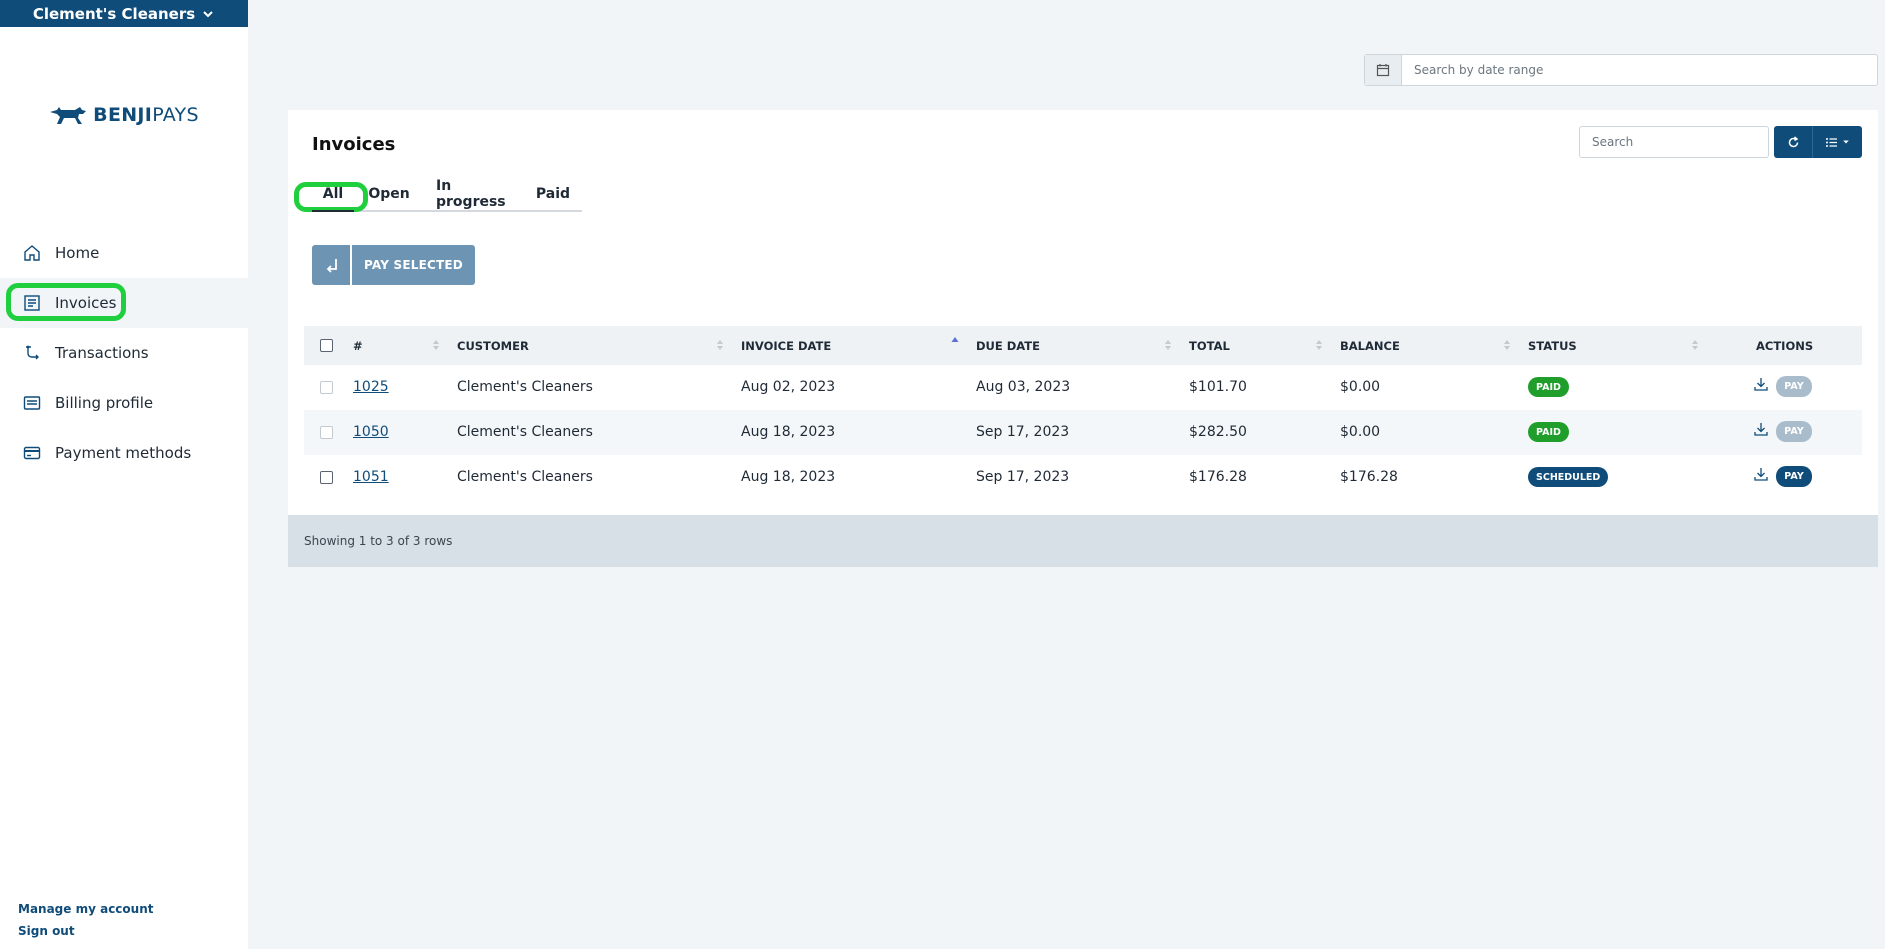  What do you see at coordinates (493, 346) in the screenshot?
I see `column-header-customer: CUSTOMER` at bounding box center [493, 346].